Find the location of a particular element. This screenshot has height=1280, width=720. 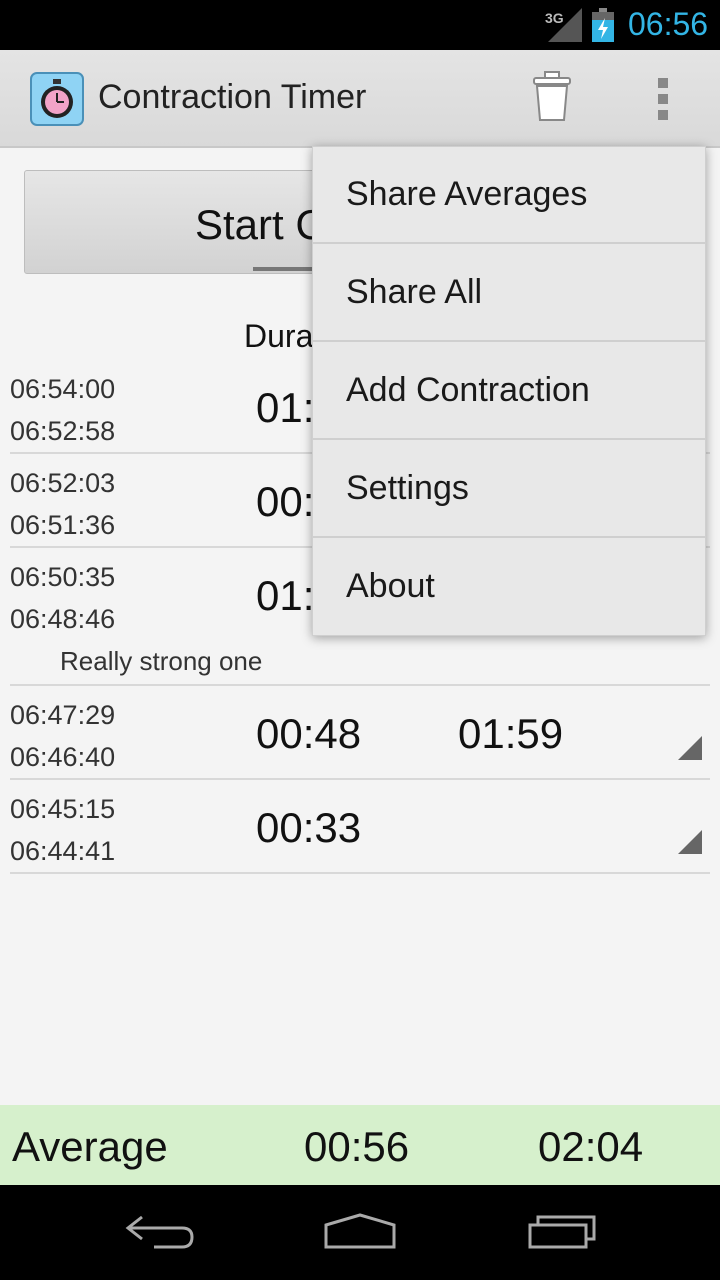

app-title: Contraction Timer is located at coordinates (232, 97).